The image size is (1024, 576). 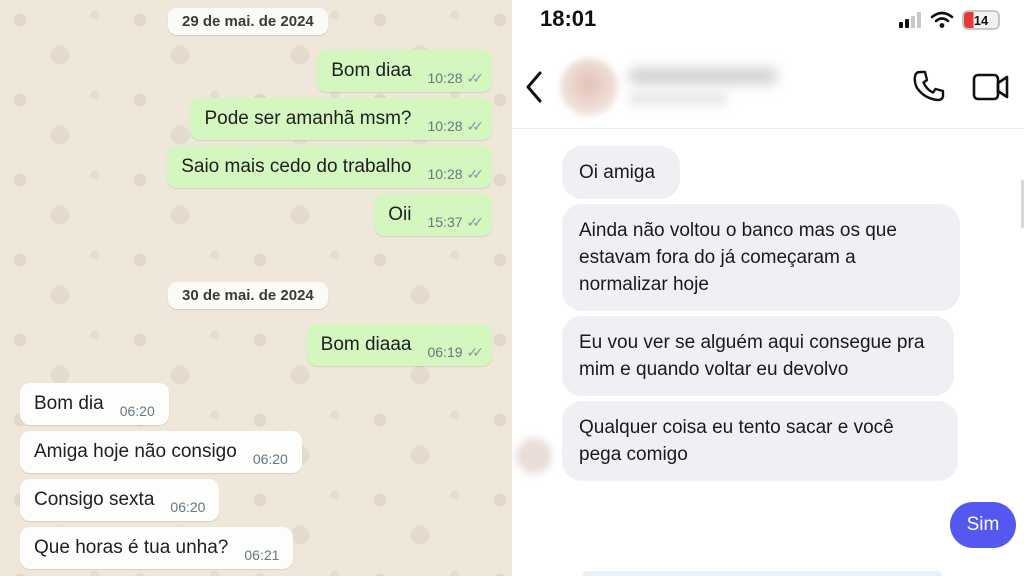 What do you see at coordinates (910, 20) in the screenshot?
I see `signal-icon` at bounding box center [910, 20].